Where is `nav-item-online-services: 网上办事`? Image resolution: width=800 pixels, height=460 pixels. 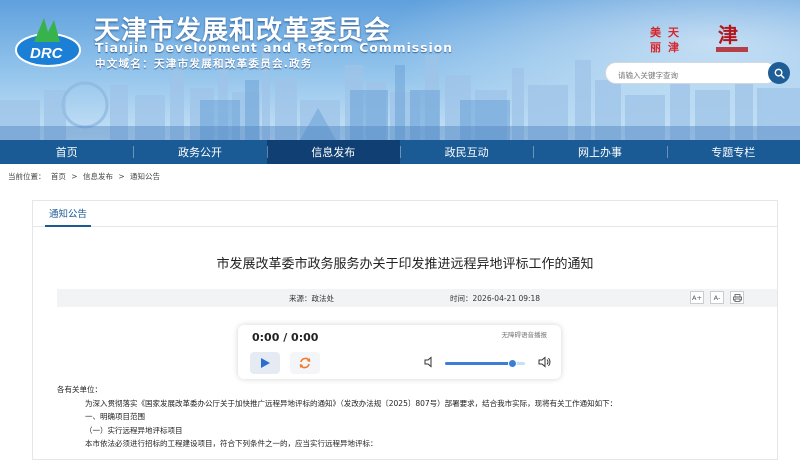 nav-item-online-services: 网上办事 is located at coordinates (599, 152).